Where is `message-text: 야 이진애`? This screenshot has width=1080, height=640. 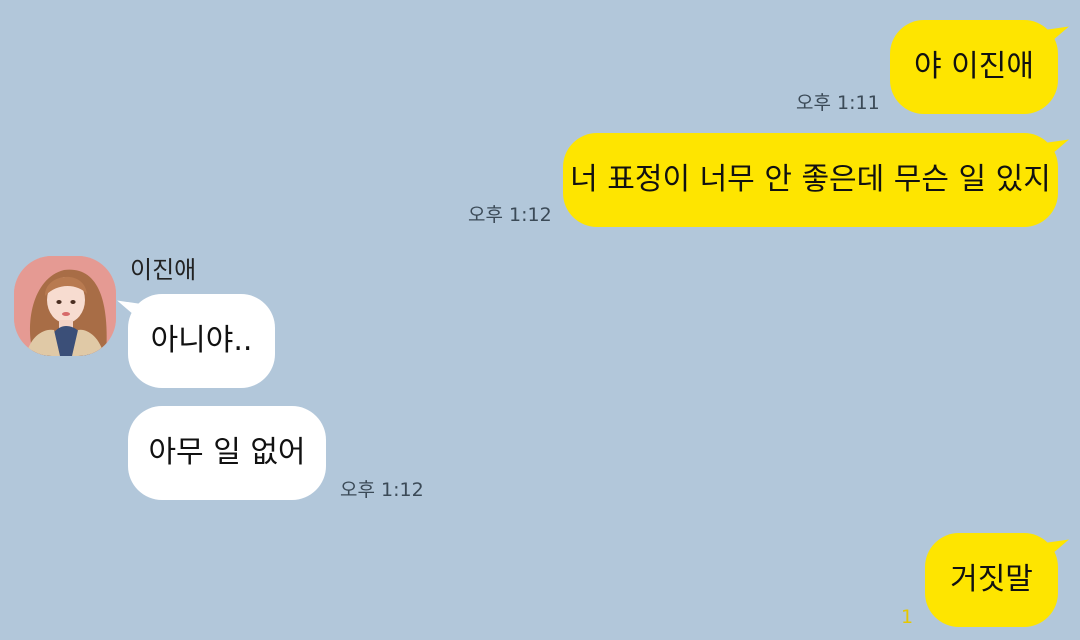 message-text: 야 이진애 is located at coordinates (974, 66).